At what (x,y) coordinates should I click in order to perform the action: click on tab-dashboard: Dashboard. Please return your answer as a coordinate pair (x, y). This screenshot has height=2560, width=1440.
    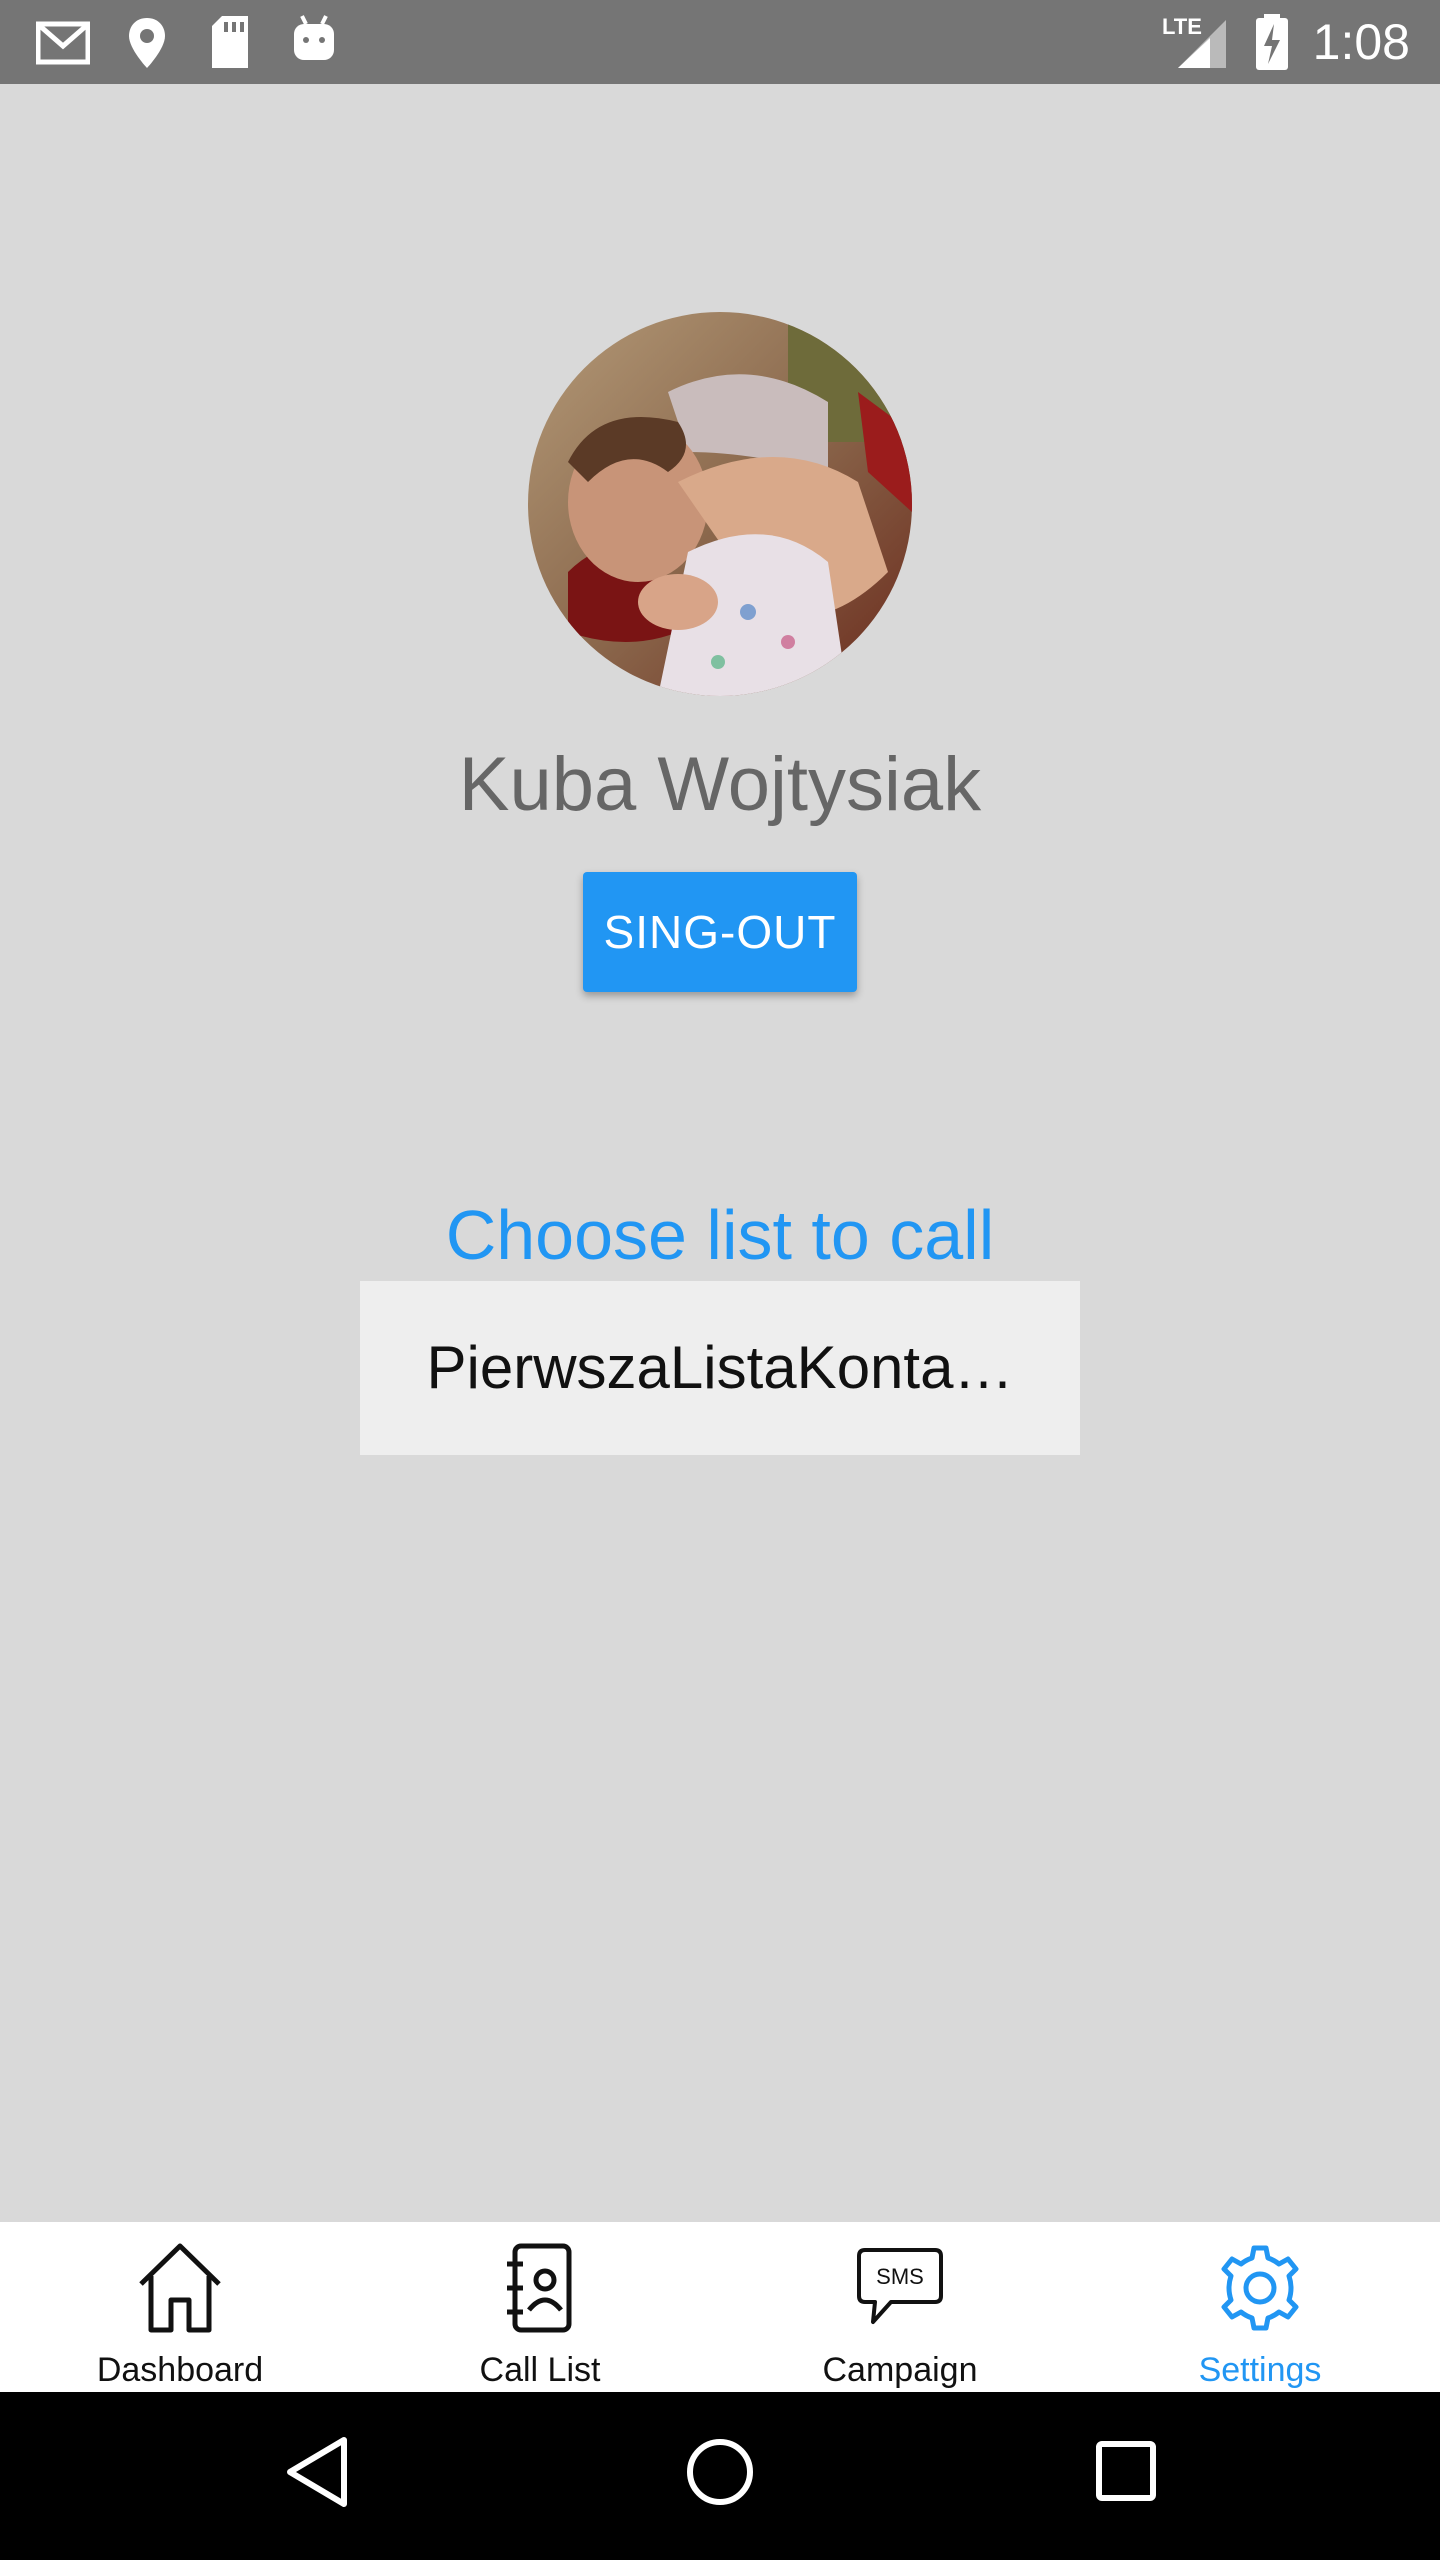
    Looking at the image, I should click on (180, 2307).